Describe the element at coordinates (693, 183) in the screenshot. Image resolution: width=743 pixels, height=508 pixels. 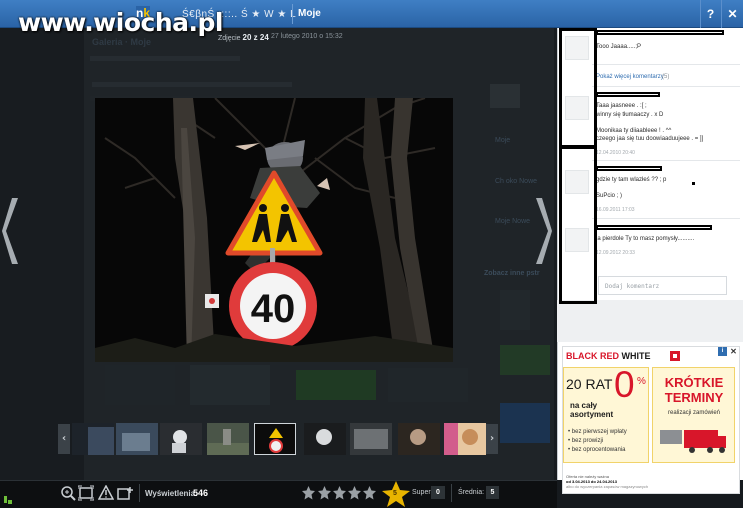
I see `black-dot` at that location.